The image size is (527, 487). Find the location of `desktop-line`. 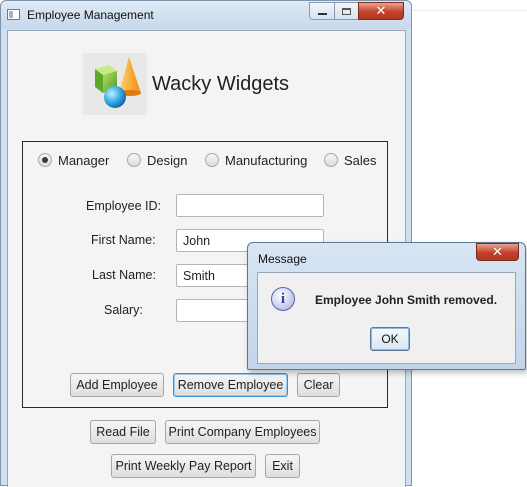

desktop-line is located at coordinates (469, 10).